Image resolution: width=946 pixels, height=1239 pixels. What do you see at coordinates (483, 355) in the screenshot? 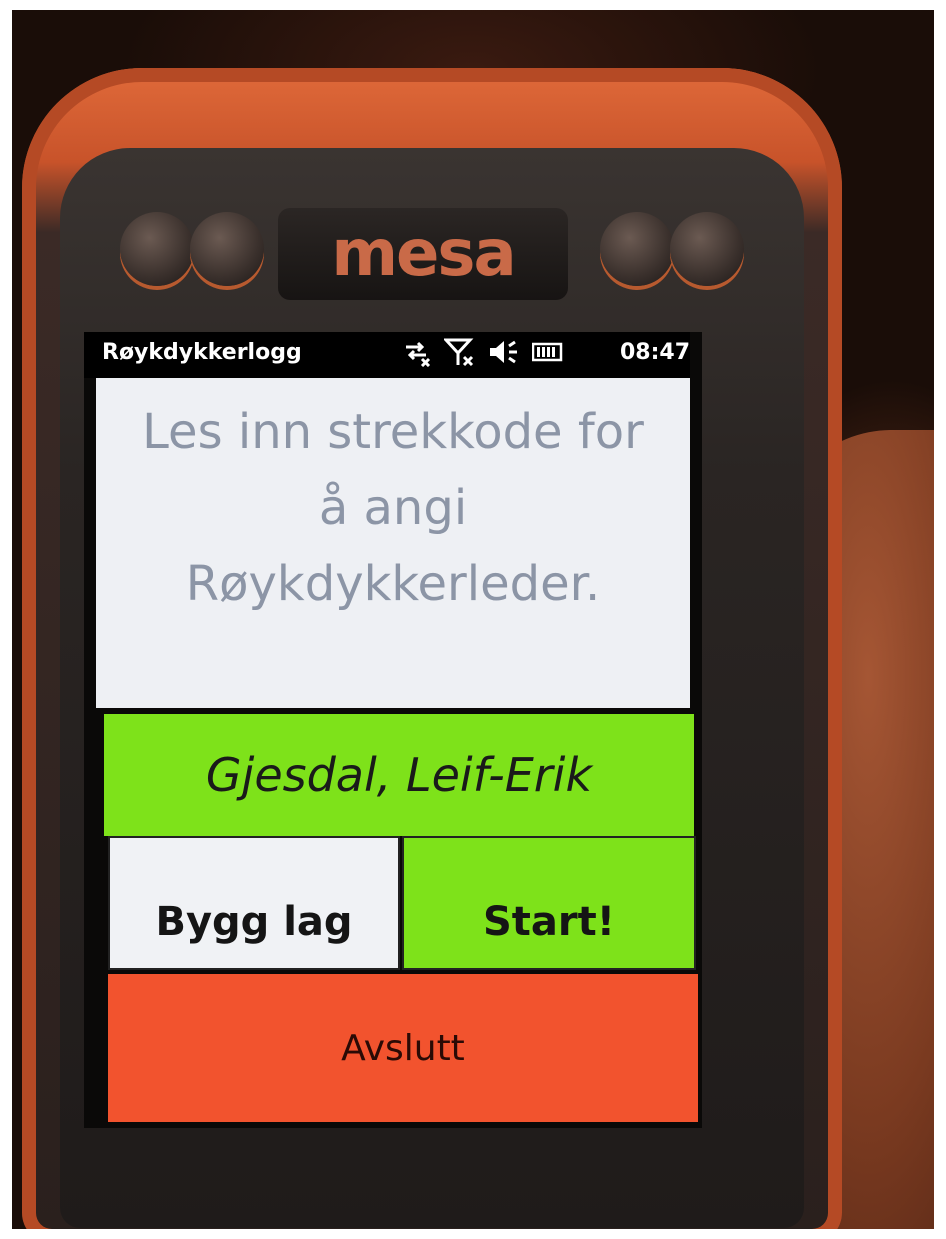
I see `status-icons` at bounding box center [483, 355].